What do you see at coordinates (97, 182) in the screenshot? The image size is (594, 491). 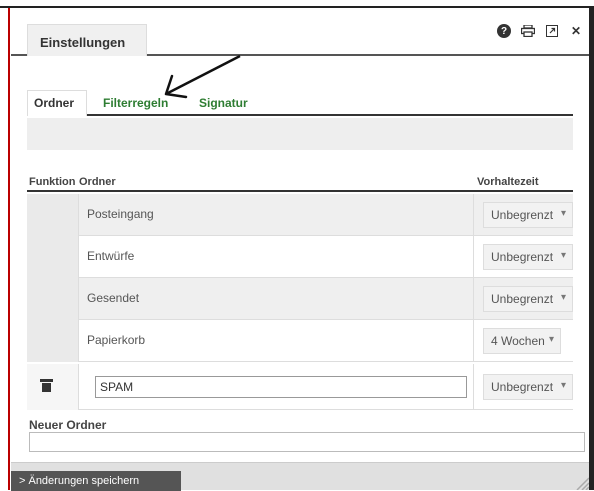 I see `header-folder: Ordner` at bounding box center [97, 182].